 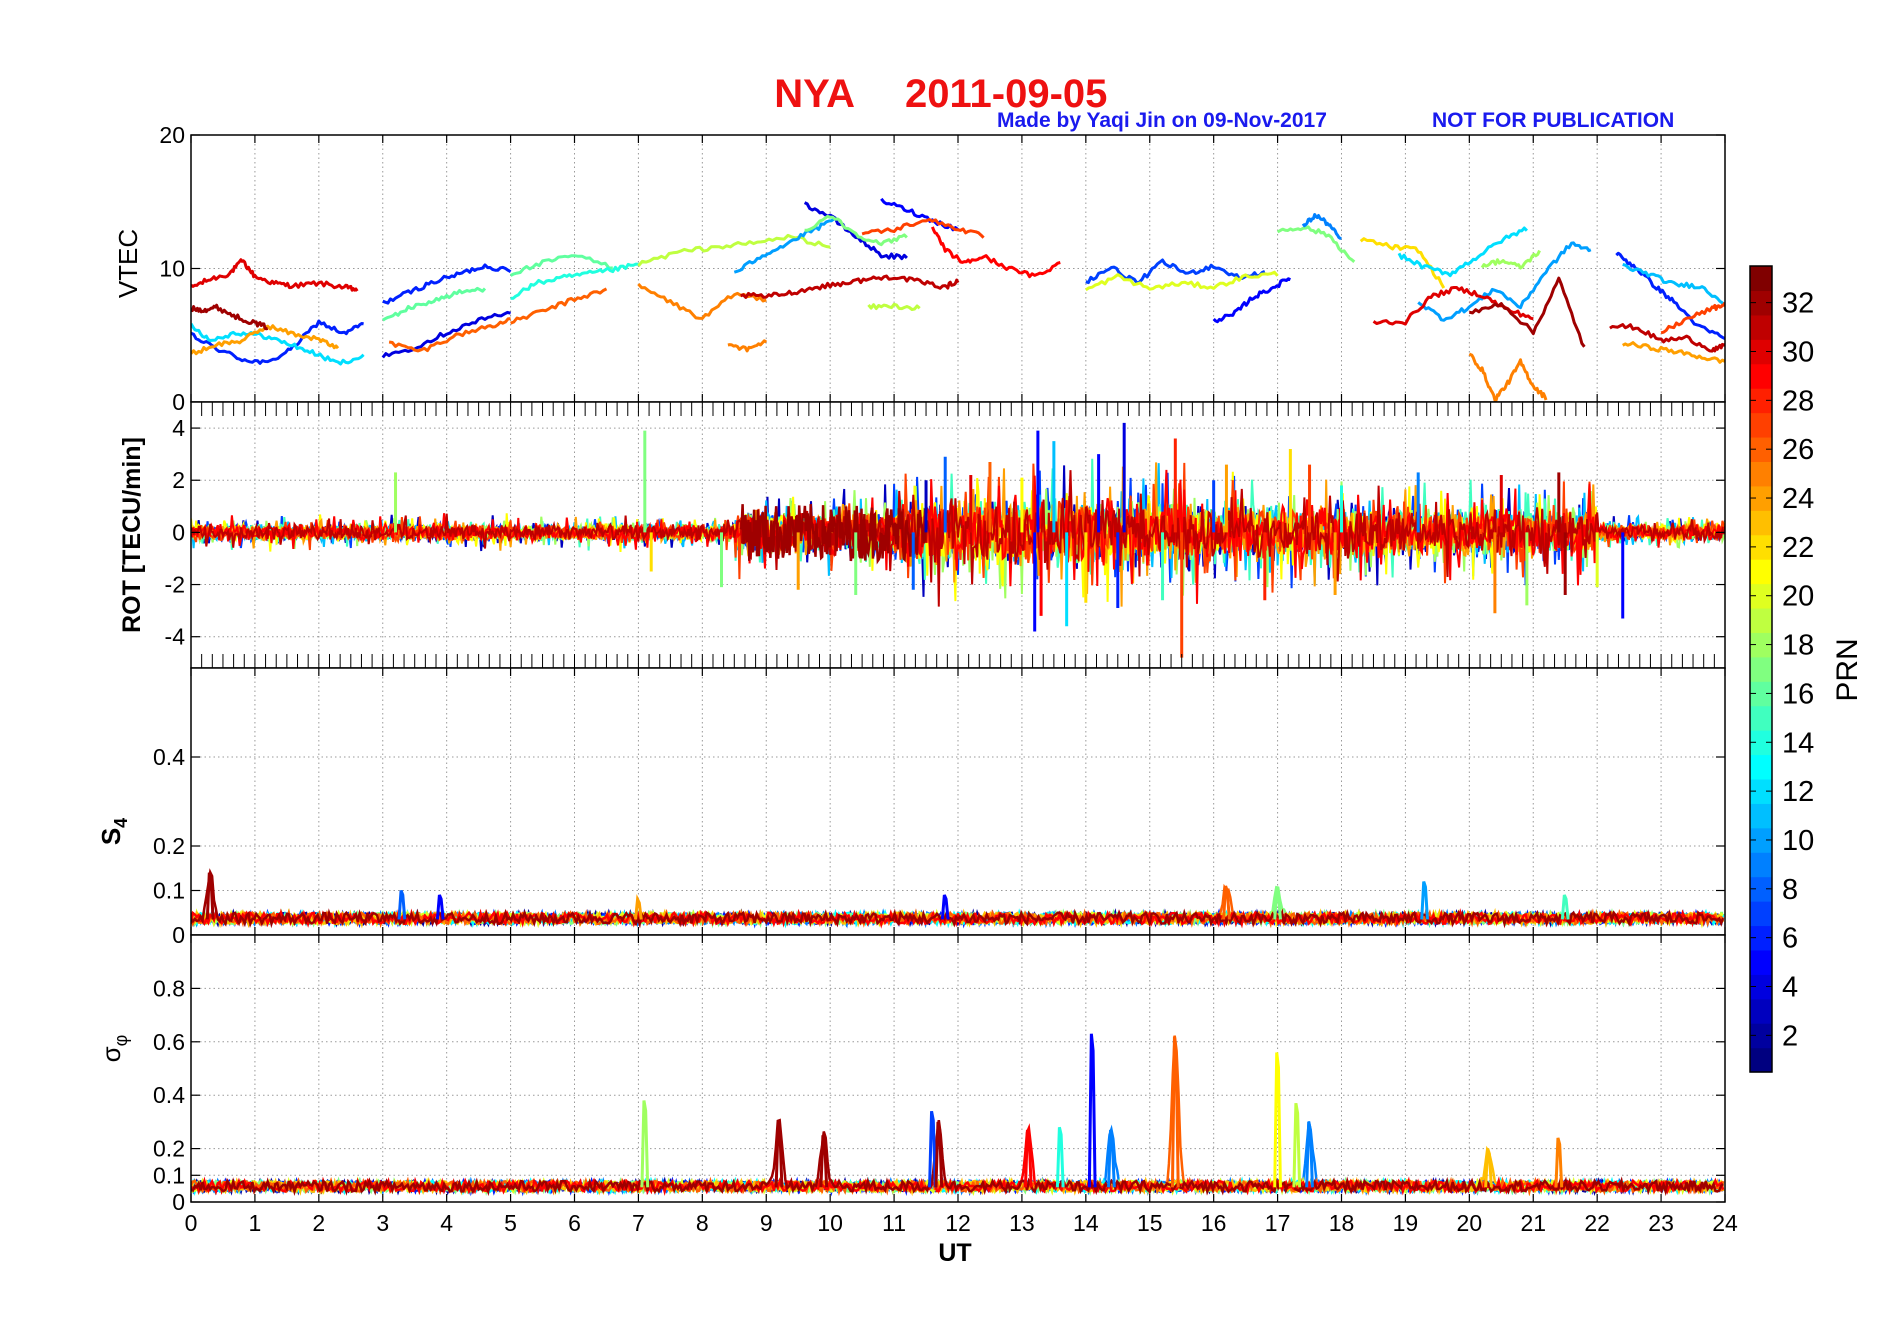 What do you see at coordinates (113, 831) in the screenshot?
I see `y-axis-label: S4` at bounding box center [113, 831].